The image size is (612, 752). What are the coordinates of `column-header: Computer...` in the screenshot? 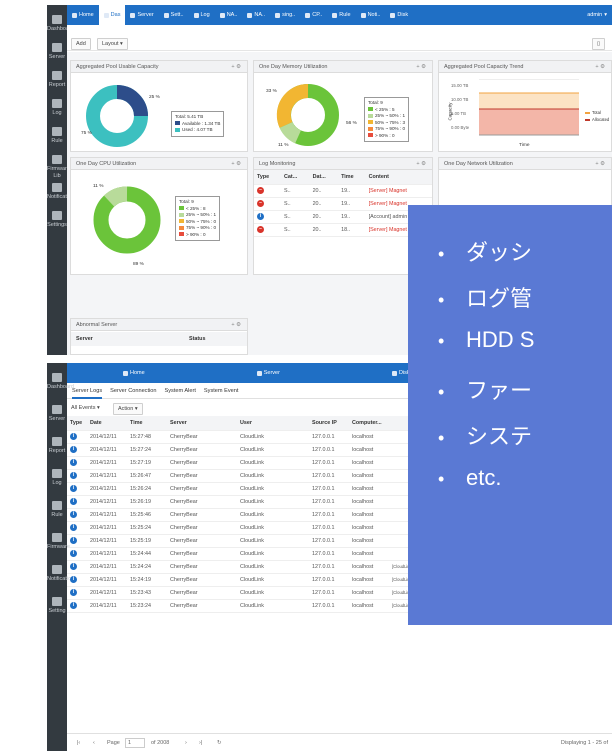 It's located at (369, 423).